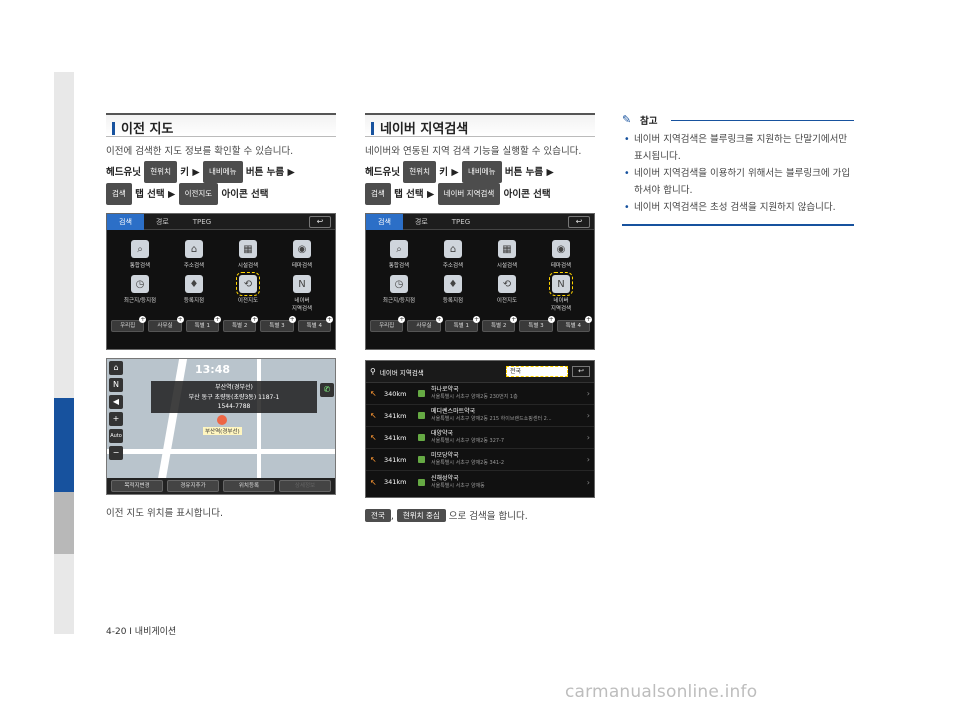 The image size is (960, 708). I want to click on icon-label: 네이버 지역검색, so click(469, 194).